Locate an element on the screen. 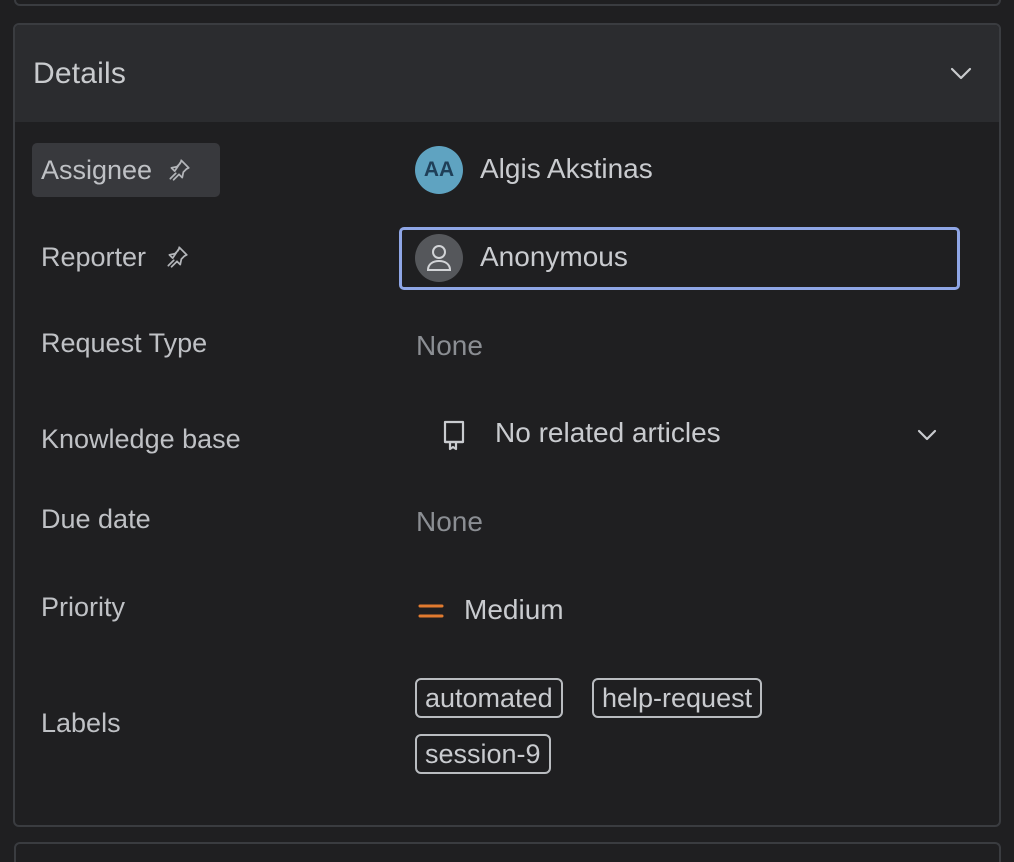  request-type-label: Request Type is located at coordinates (124, 343).